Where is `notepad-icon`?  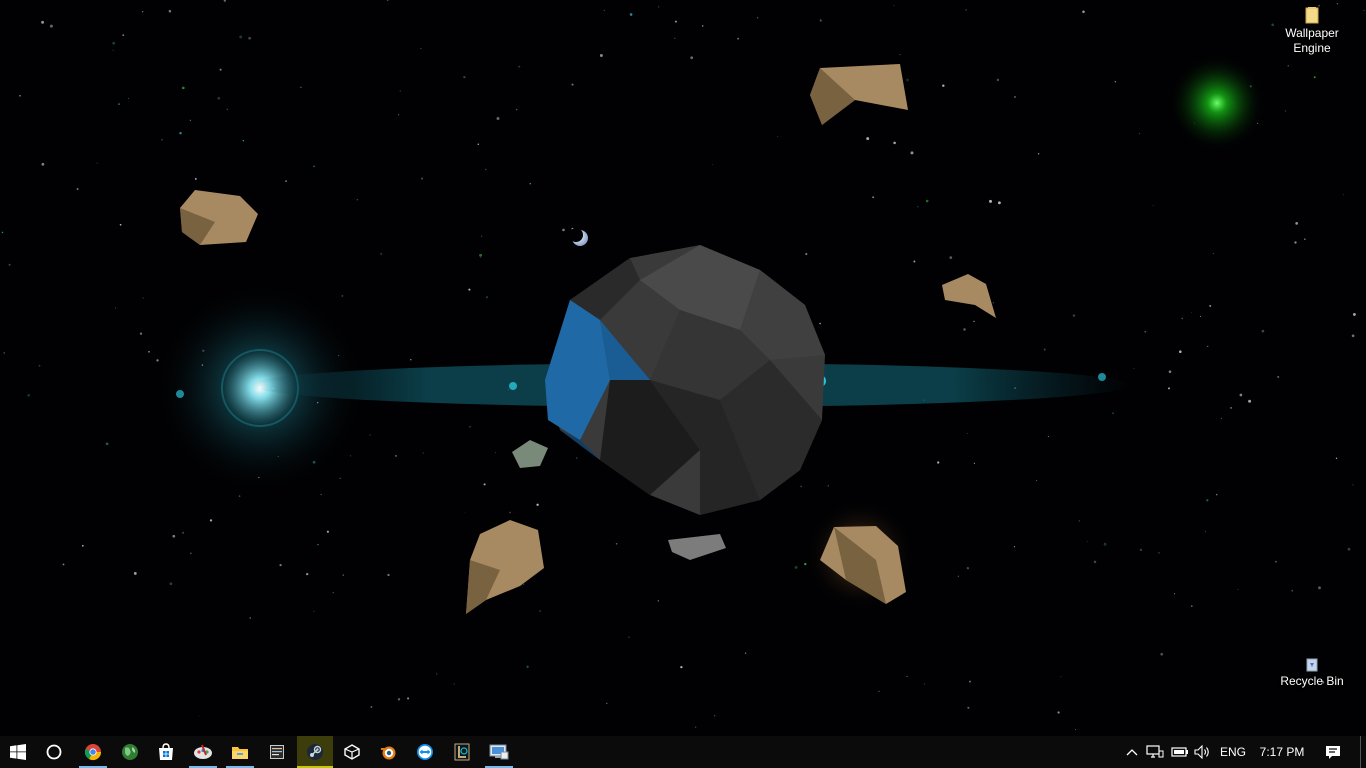
notepad-icon is located at coordinates (277, 752).